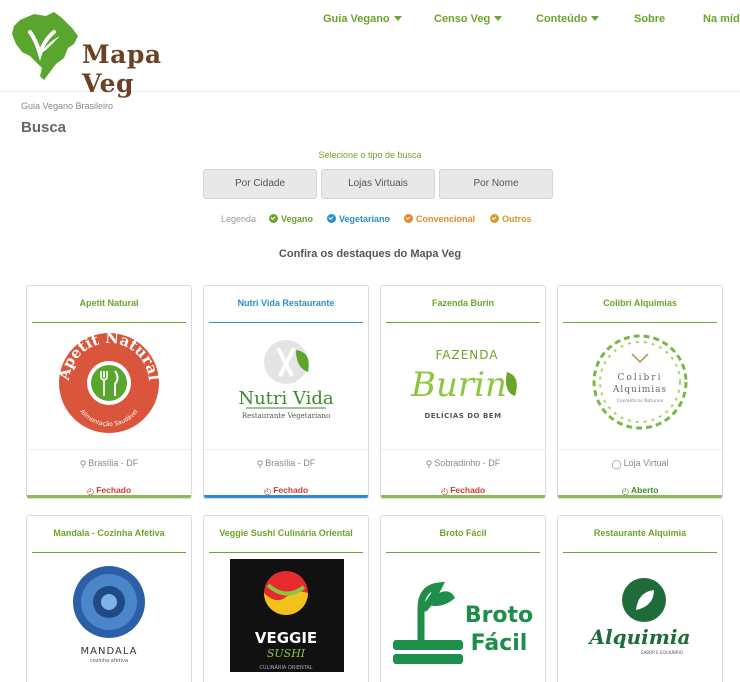  I want to click on logo-subtext: SABOR E EQUILÍBRIO, so click(662, 652).